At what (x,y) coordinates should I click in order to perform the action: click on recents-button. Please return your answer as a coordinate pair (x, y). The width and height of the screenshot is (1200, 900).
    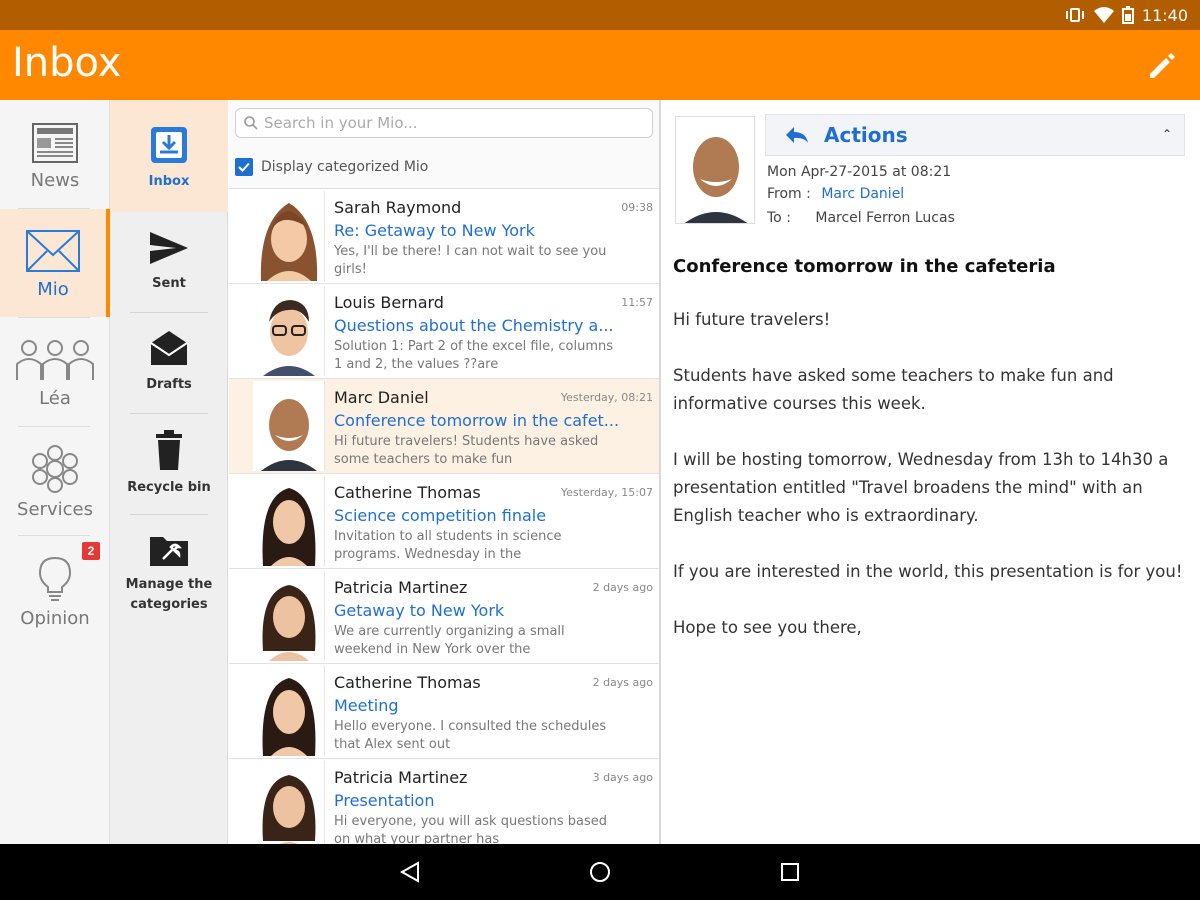
    Looking at the image, I should click on (790, 872).